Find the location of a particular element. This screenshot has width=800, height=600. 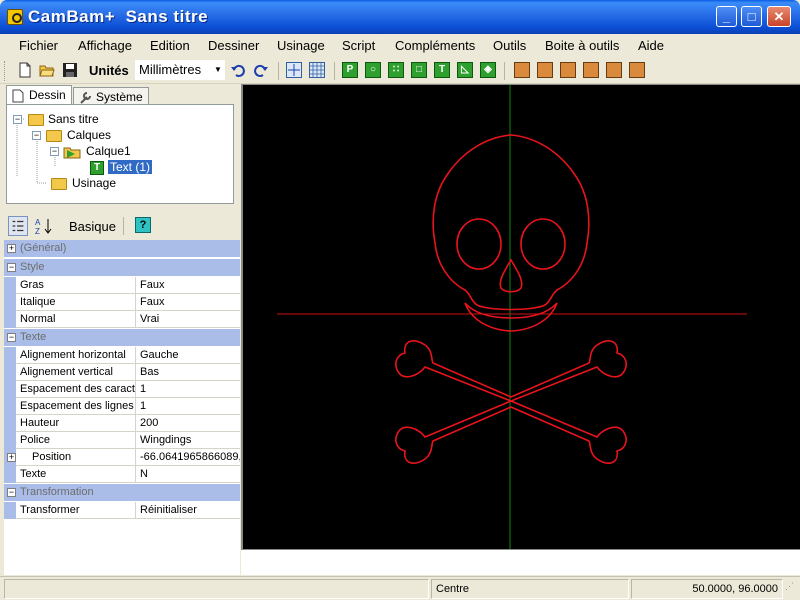

gcode-icon is located at coordinates (637, 70).